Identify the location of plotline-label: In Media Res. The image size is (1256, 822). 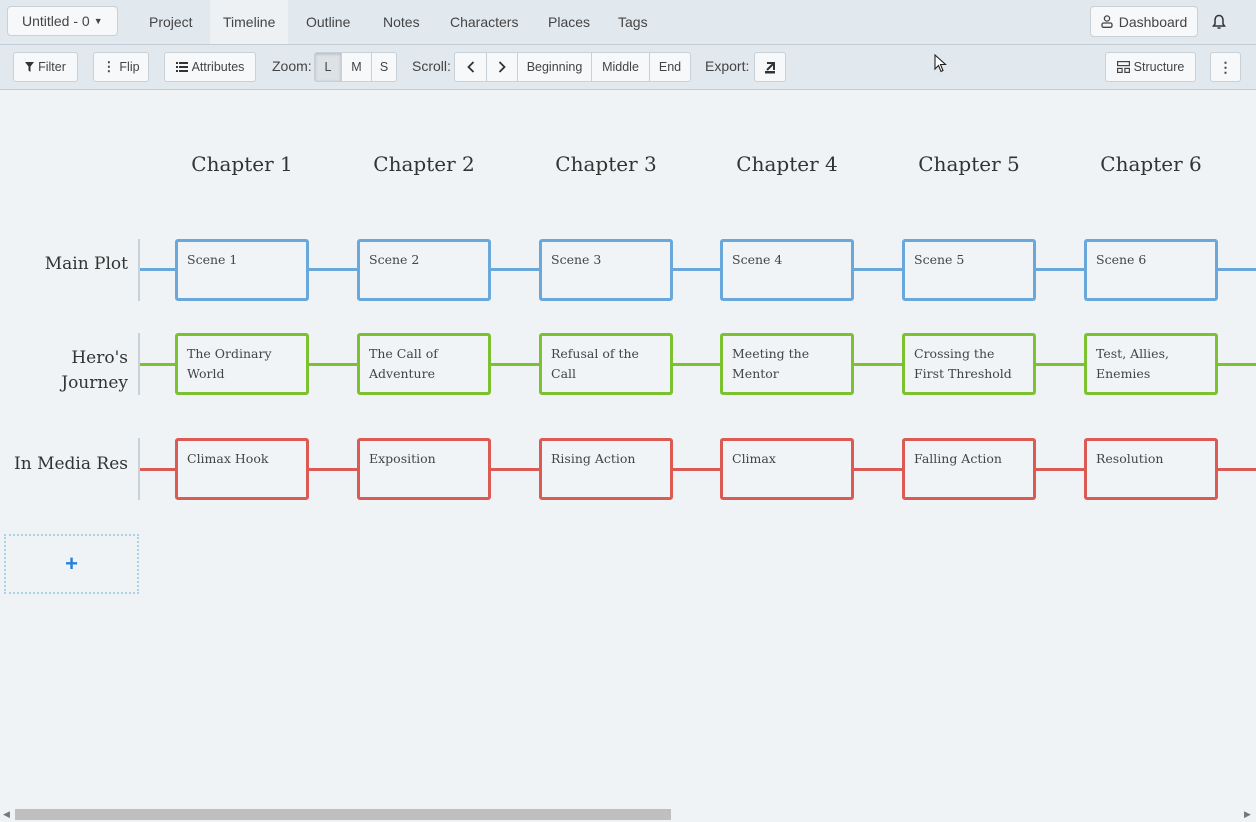
(71, 464).